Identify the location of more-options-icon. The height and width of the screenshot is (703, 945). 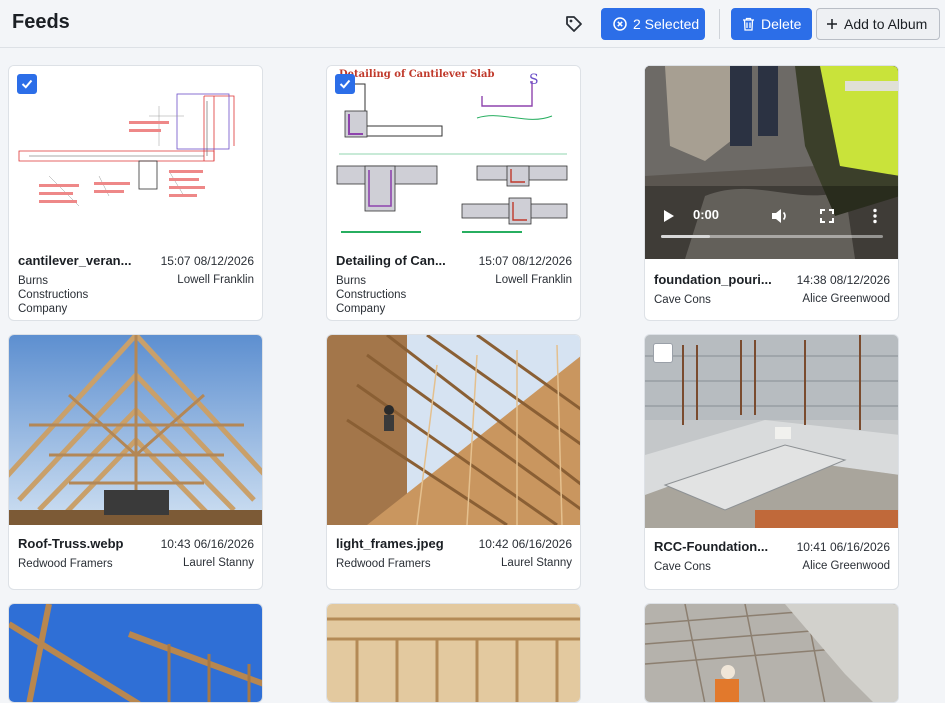
(875, 216).